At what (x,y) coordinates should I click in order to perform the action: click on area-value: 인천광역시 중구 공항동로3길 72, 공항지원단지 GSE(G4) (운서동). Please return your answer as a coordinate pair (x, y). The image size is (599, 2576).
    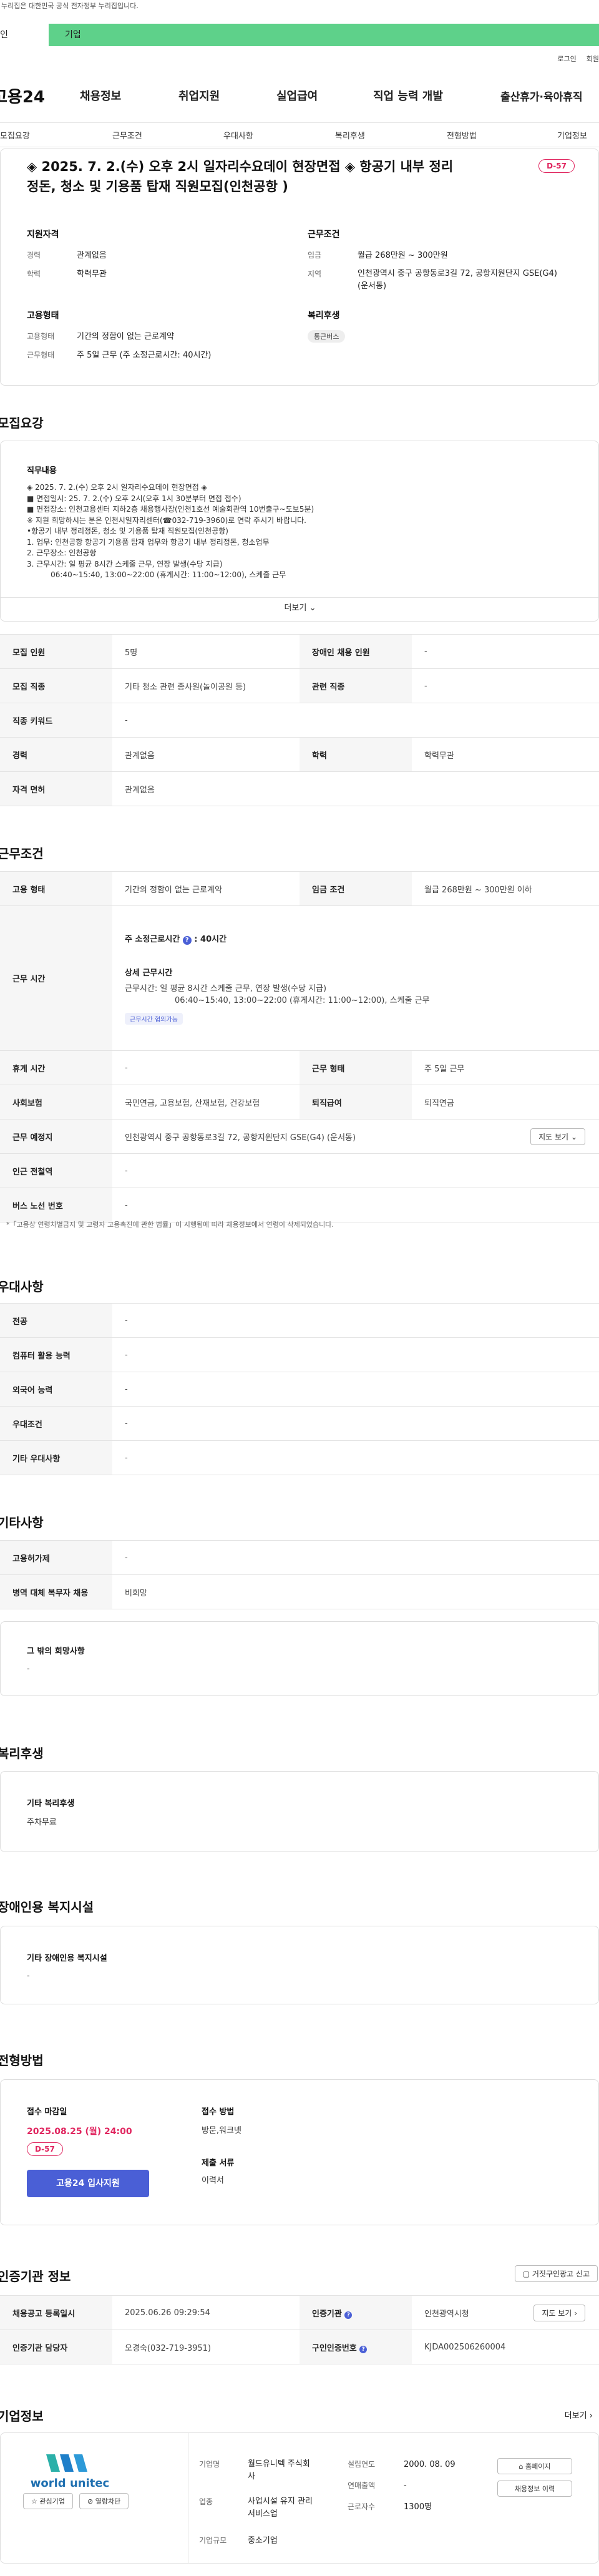
    Looking at the image, I should click on (457, 280).